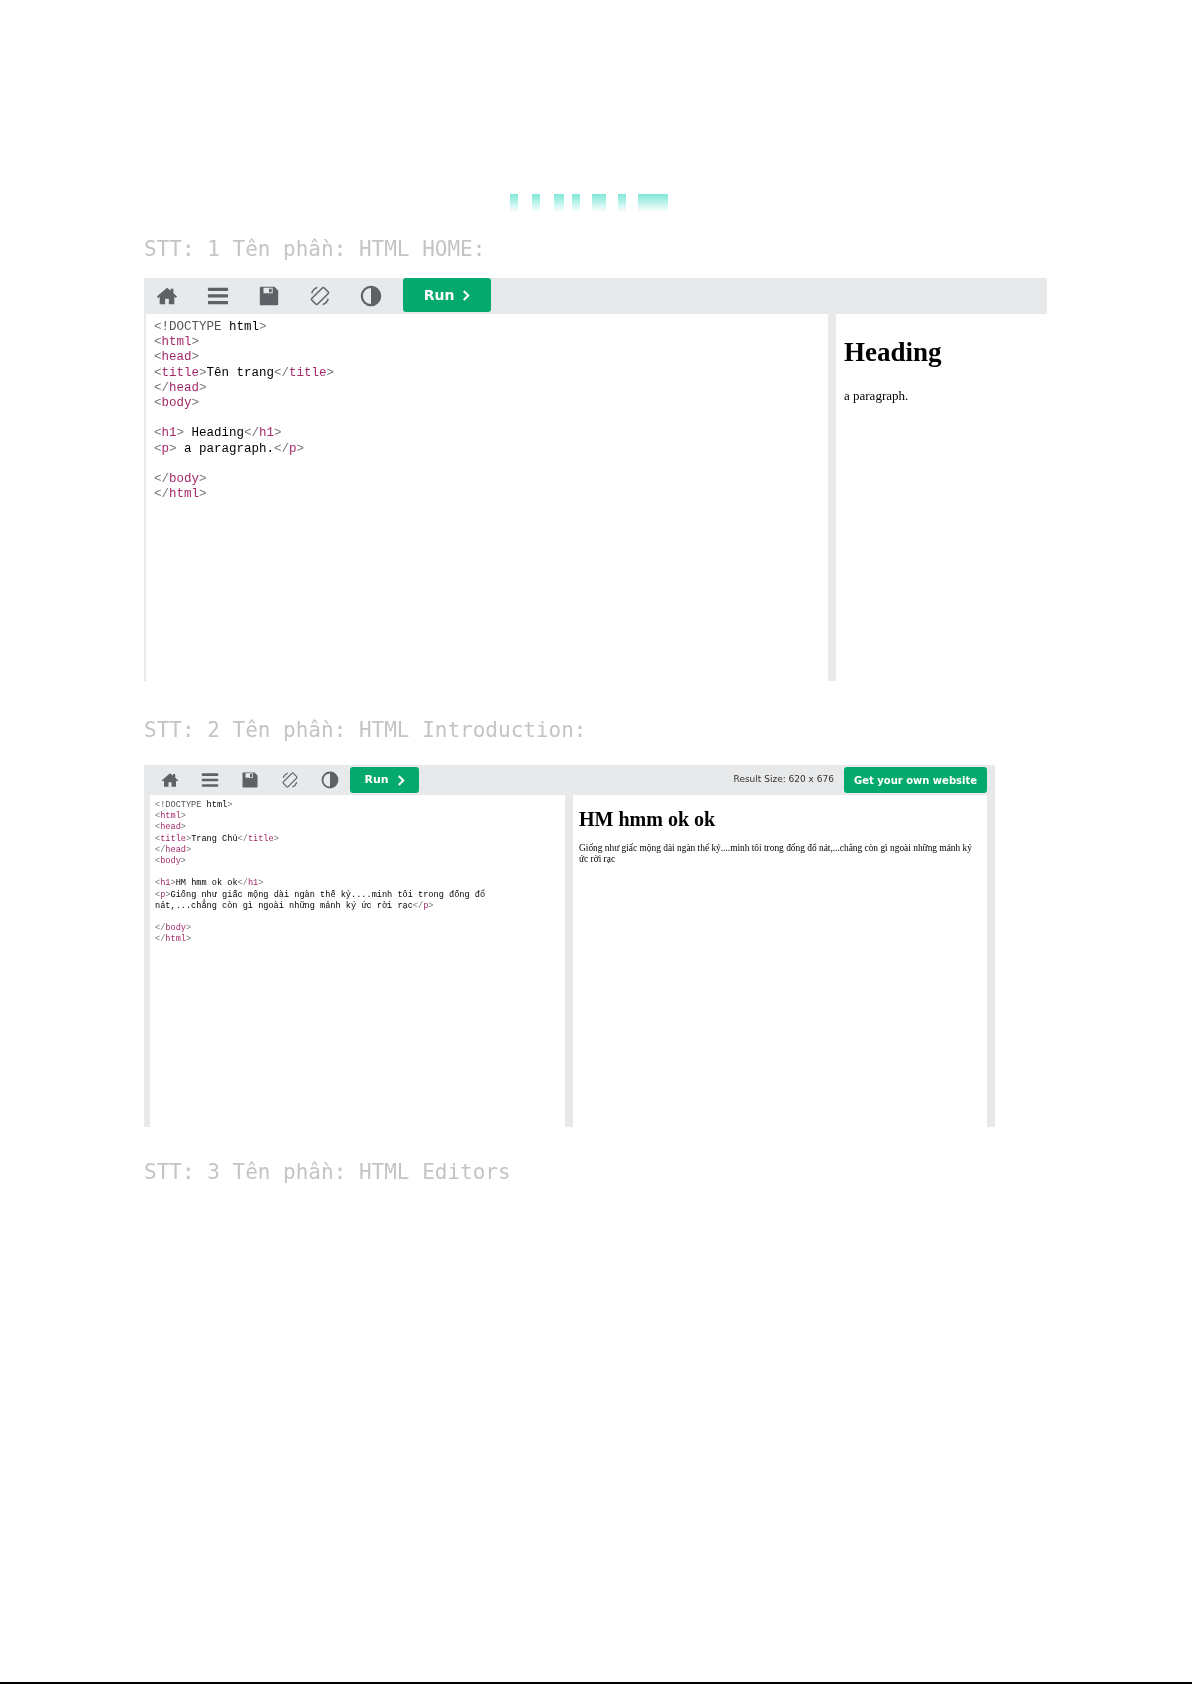  Describe the element at coordinates (218, 434) in the screenshot. I see `code-line: <h1> Heading</h1>` at that location.